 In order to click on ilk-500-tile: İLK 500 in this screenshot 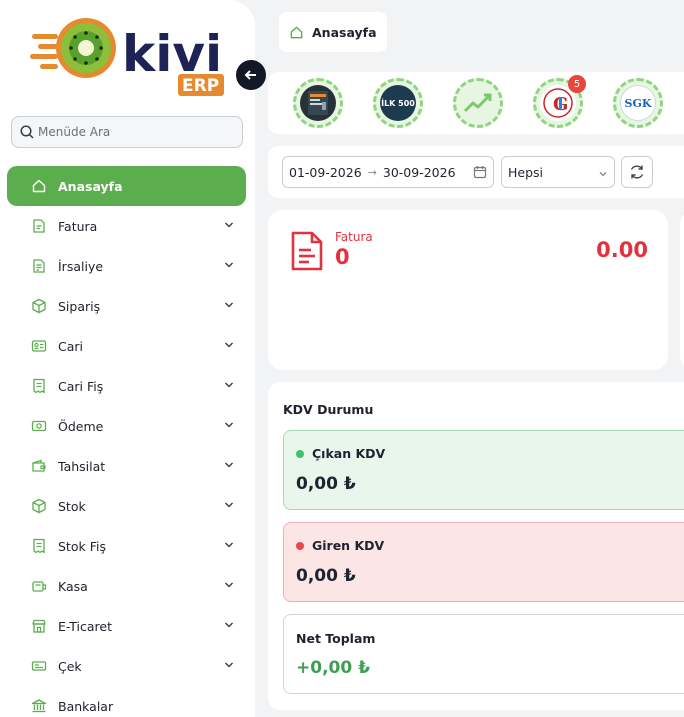, I will do `click(398, 103)`.